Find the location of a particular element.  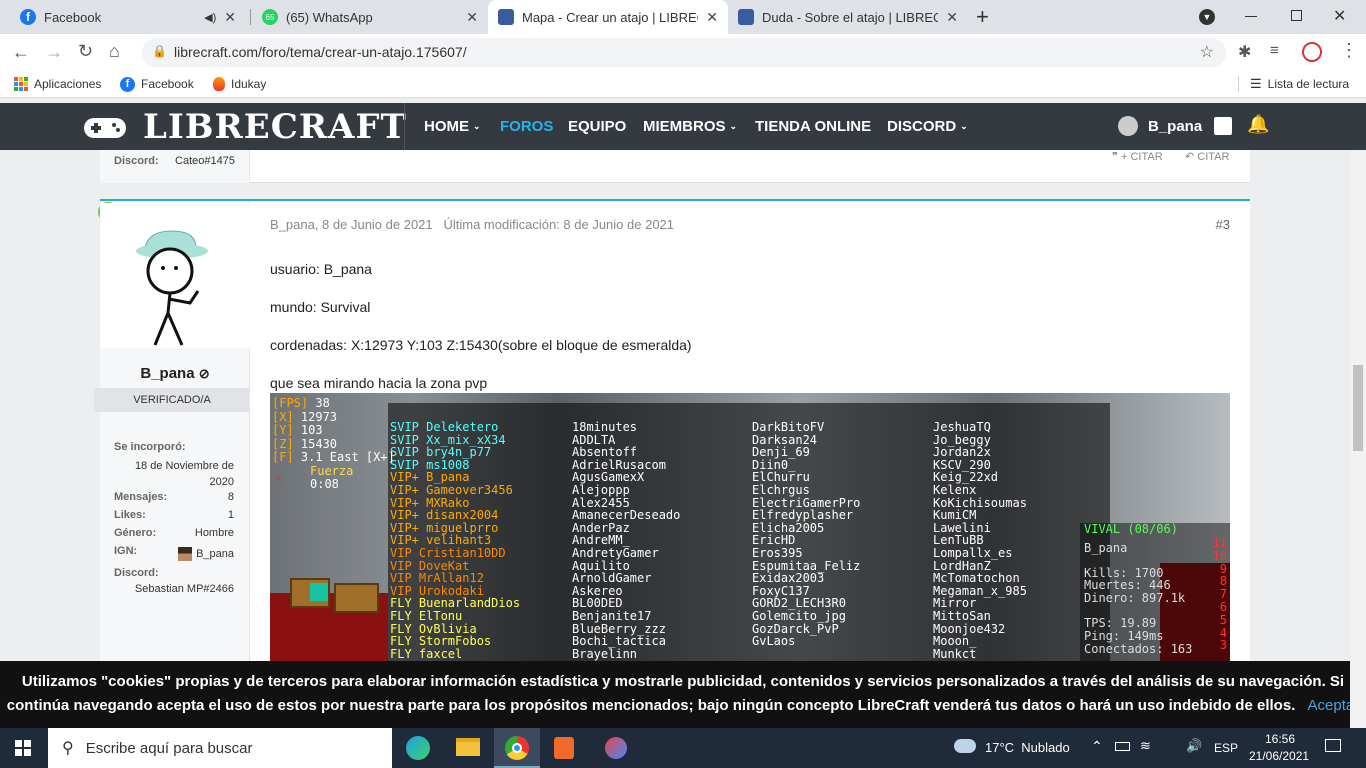

nav-foros: FOROS is located at coordinates (526, 126).